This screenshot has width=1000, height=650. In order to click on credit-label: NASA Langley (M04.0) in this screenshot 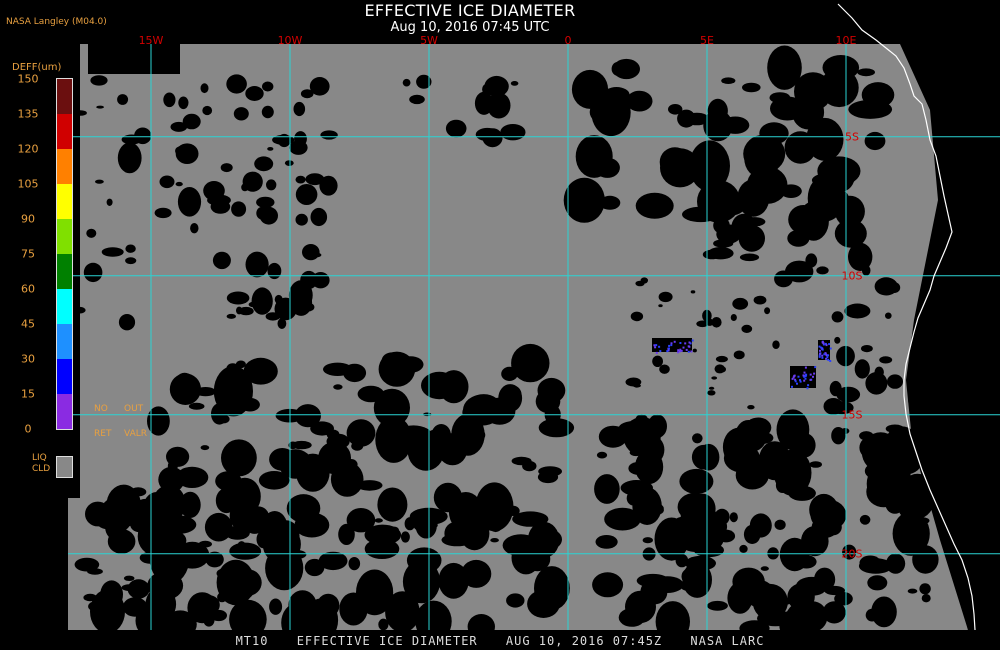, I will do `click(56, 22)`.